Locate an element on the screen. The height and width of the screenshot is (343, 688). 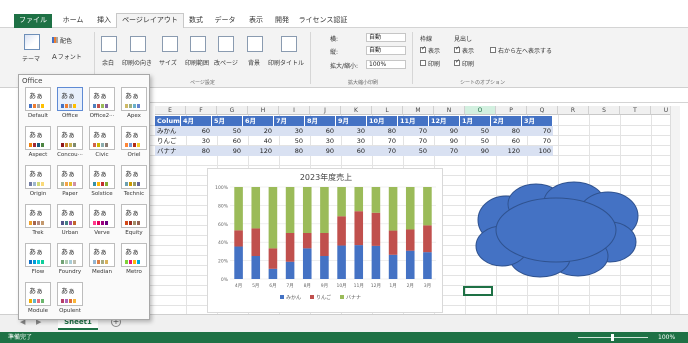
theme-option-civic: あぁ is located at coordinates (102, 138).